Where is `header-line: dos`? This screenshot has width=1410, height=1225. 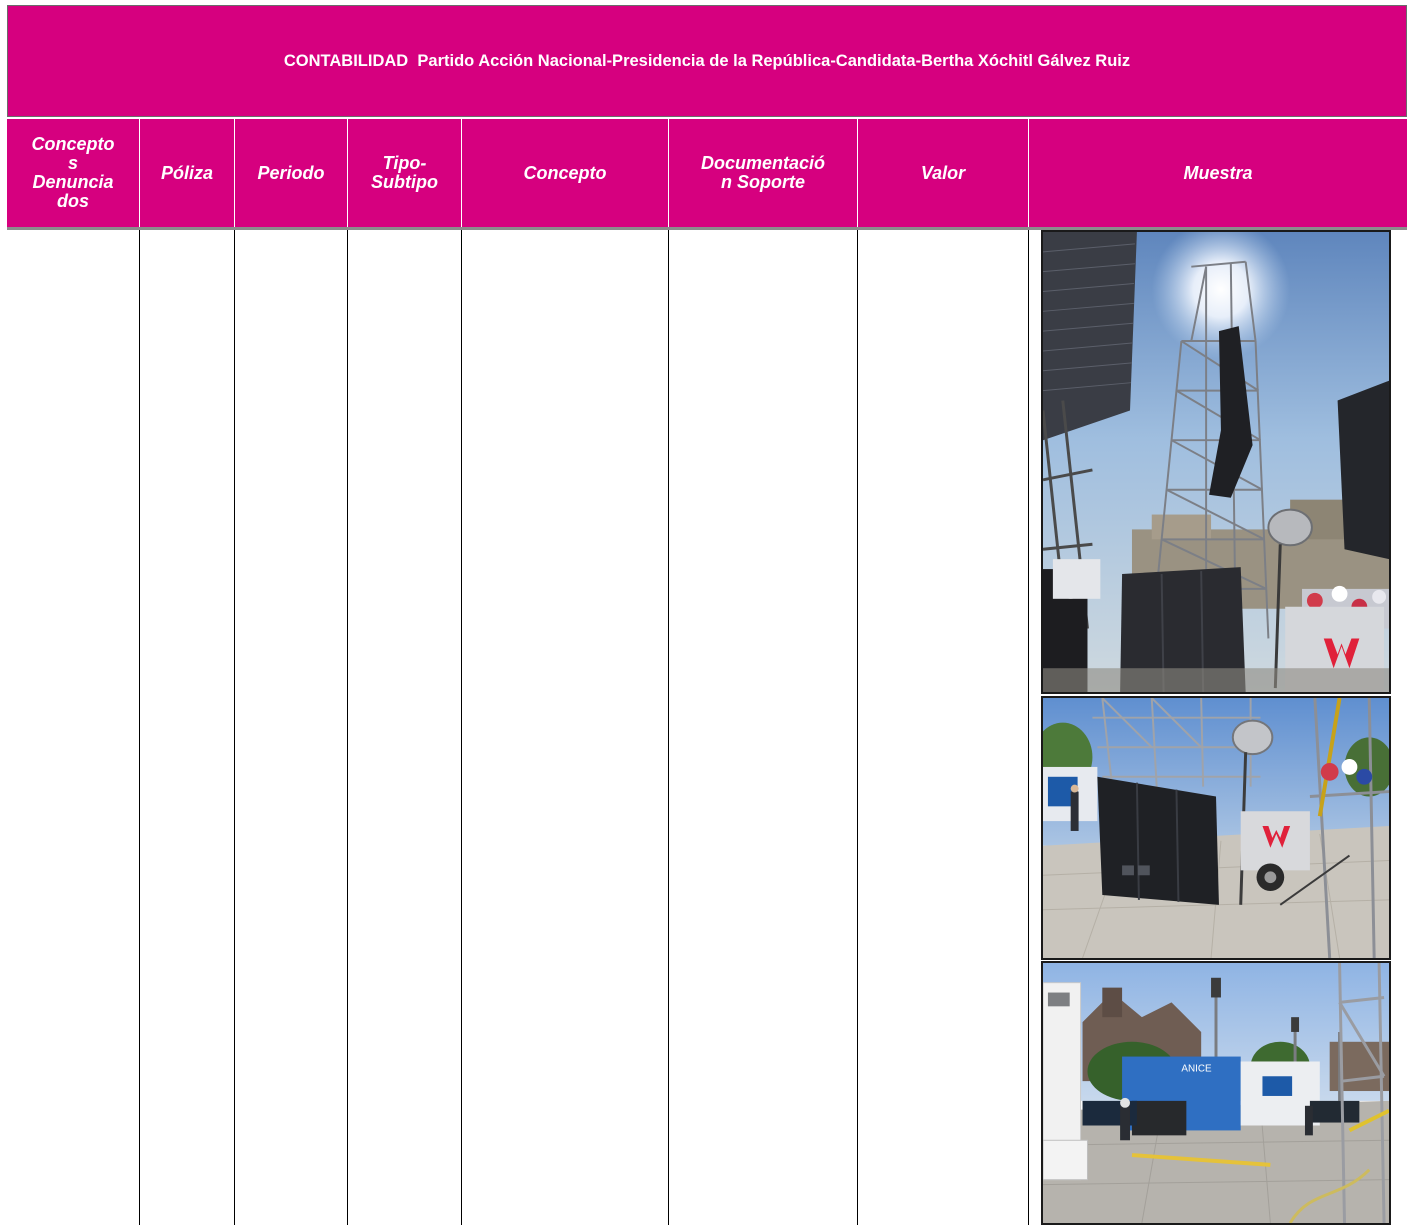
header-line: dos is located at coordinates (72, 201).